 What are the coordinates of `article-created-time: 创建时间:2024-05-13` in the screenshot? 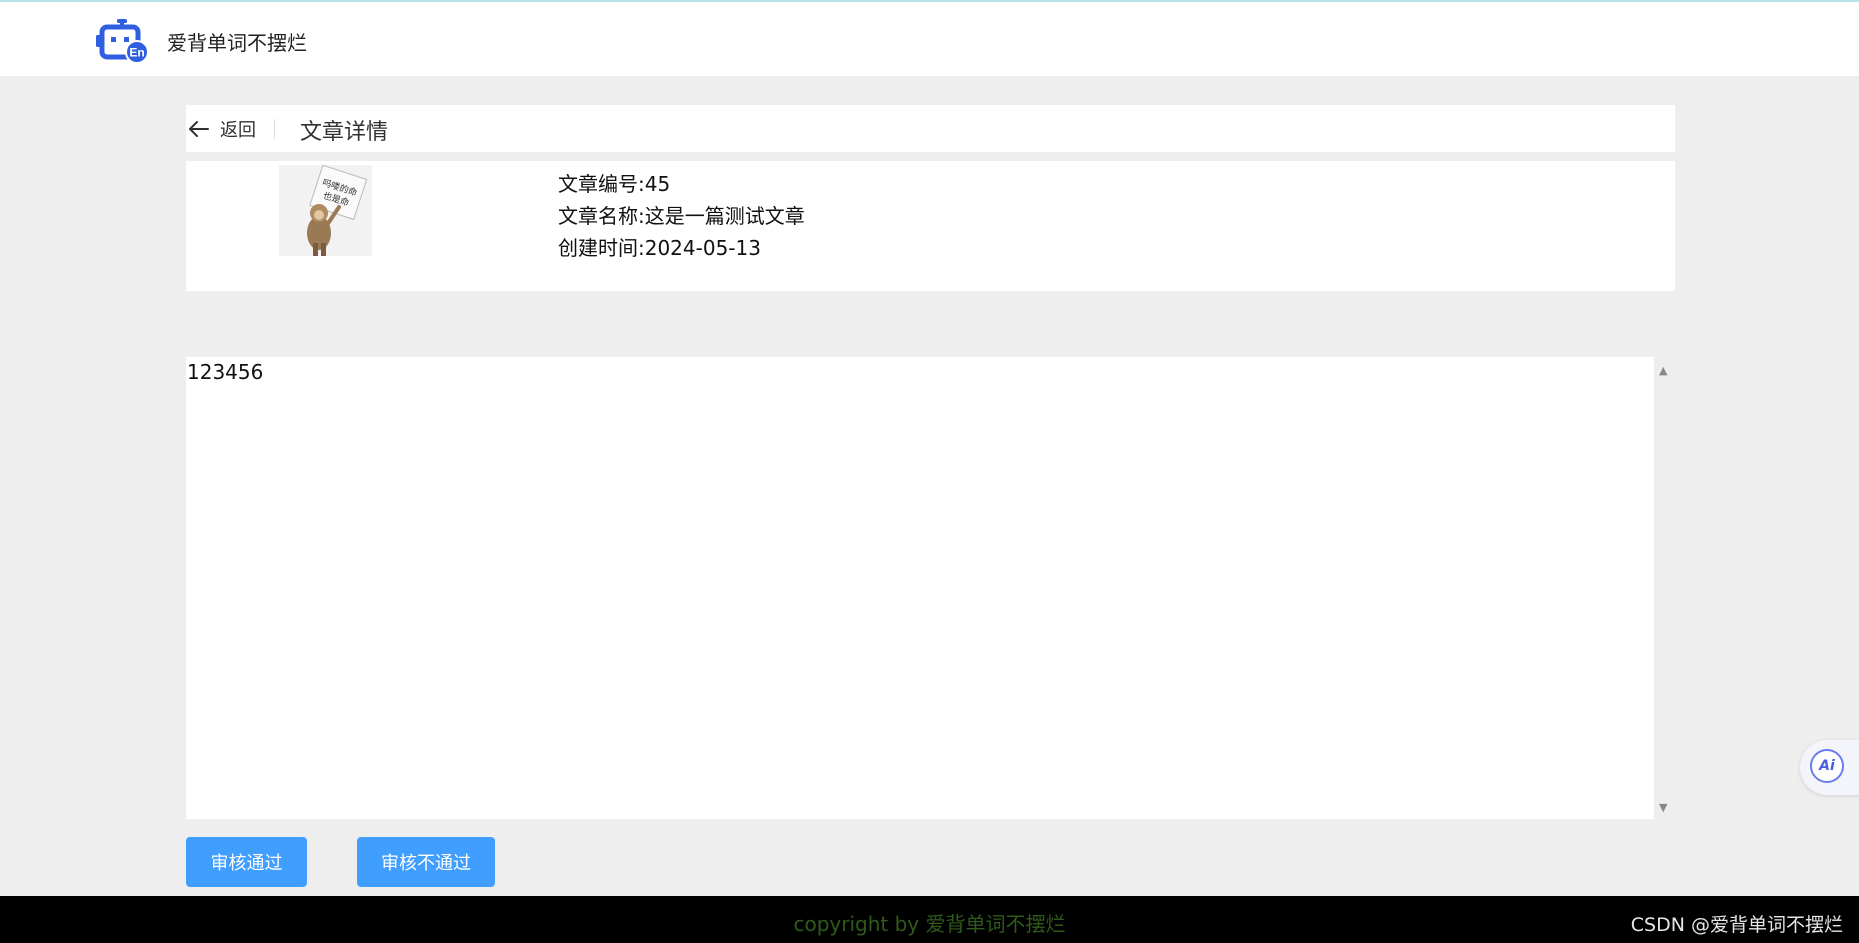 It's located at (659, 248).